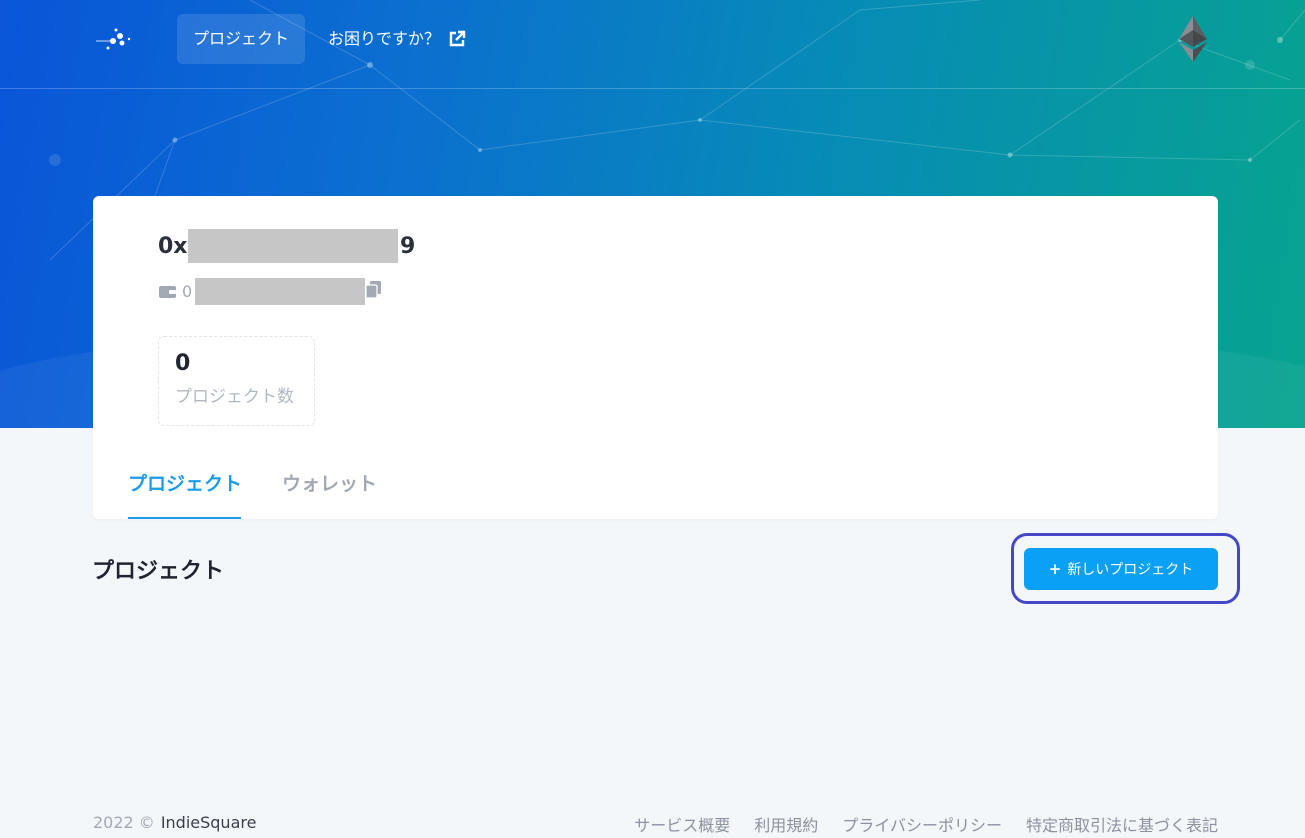 The image size is (1305, 838). I want to click on tab-projects: プロジェクト, so click(185, 491).